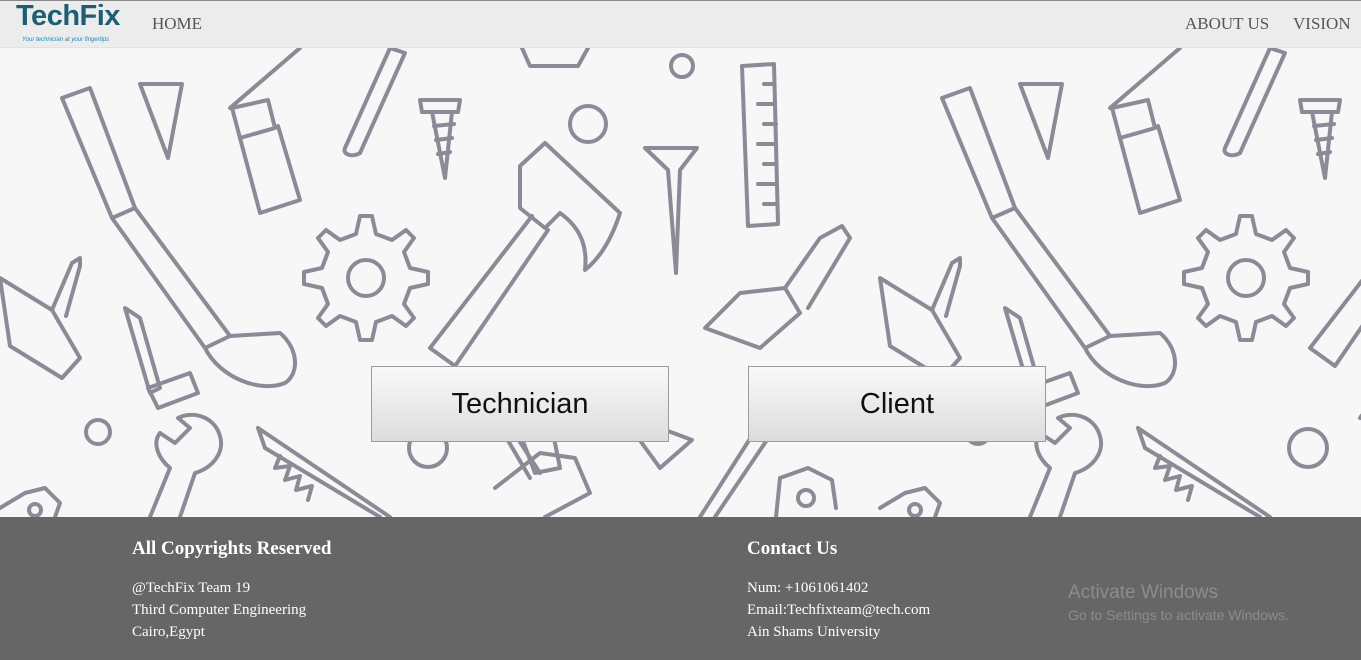 The width and height of the screenshot is (1361, 660). What do you see at coordinates (897, 404) in the screenshot?
I see `client-button: Client` at bounding box center [897, 404].